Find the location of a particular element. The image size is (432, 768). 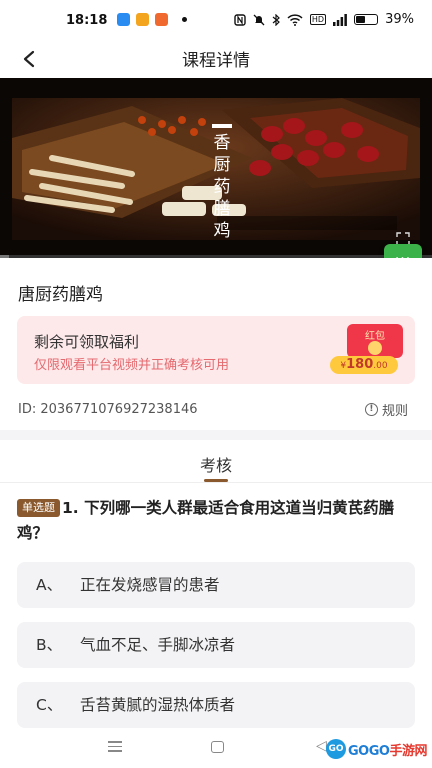

info-icon: ! is located at coordinates (371, 409).